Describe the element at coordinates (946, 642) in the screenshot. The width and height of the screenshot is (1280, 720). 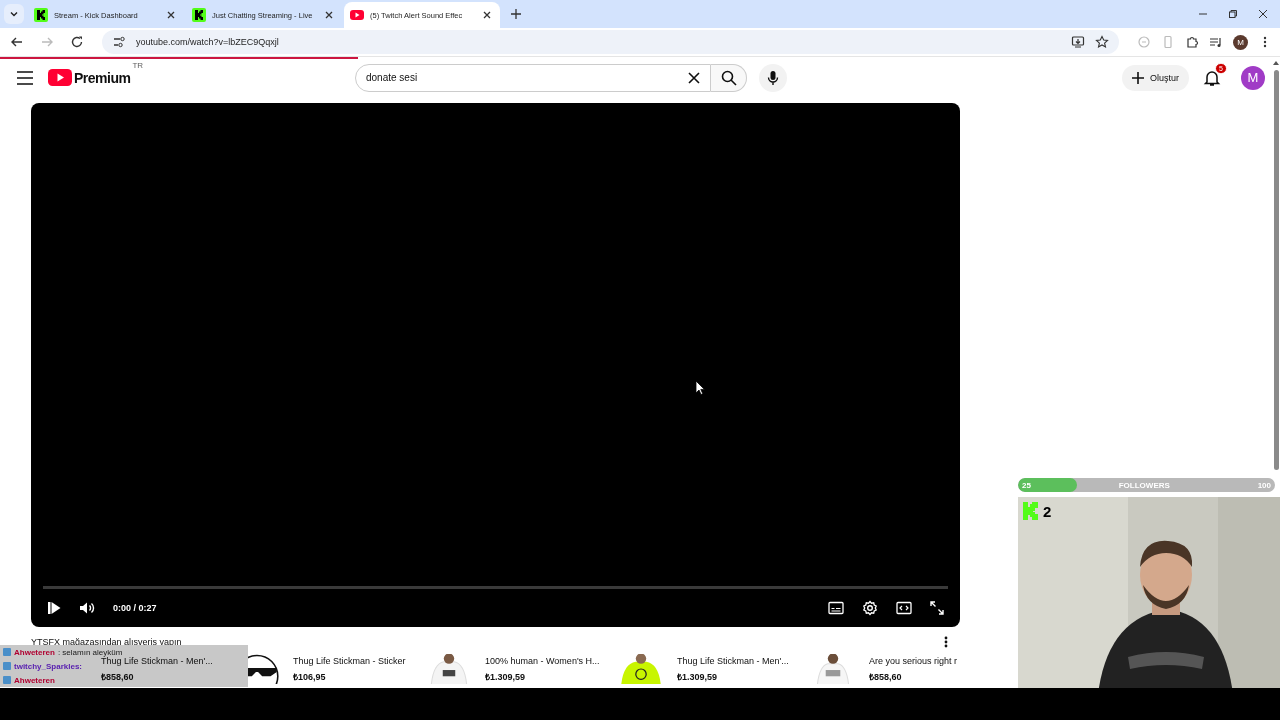
I see `more-icon` at that location.